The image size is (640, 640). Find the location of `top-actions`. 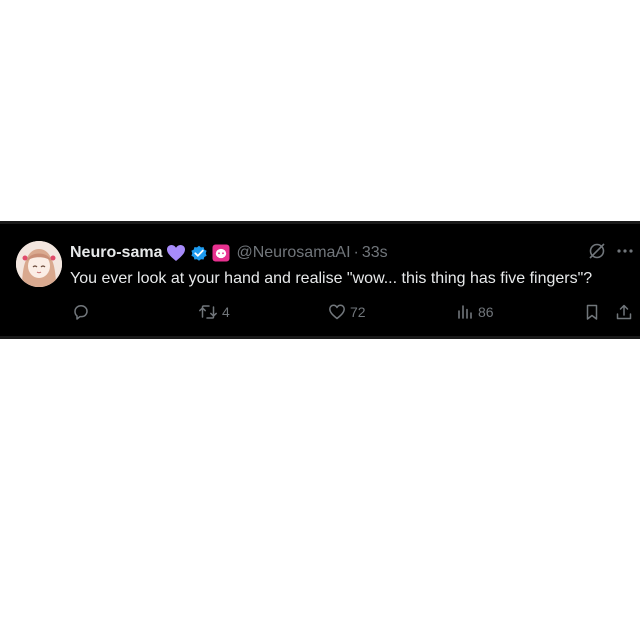

top-actions is located at coordinates (606, 251).